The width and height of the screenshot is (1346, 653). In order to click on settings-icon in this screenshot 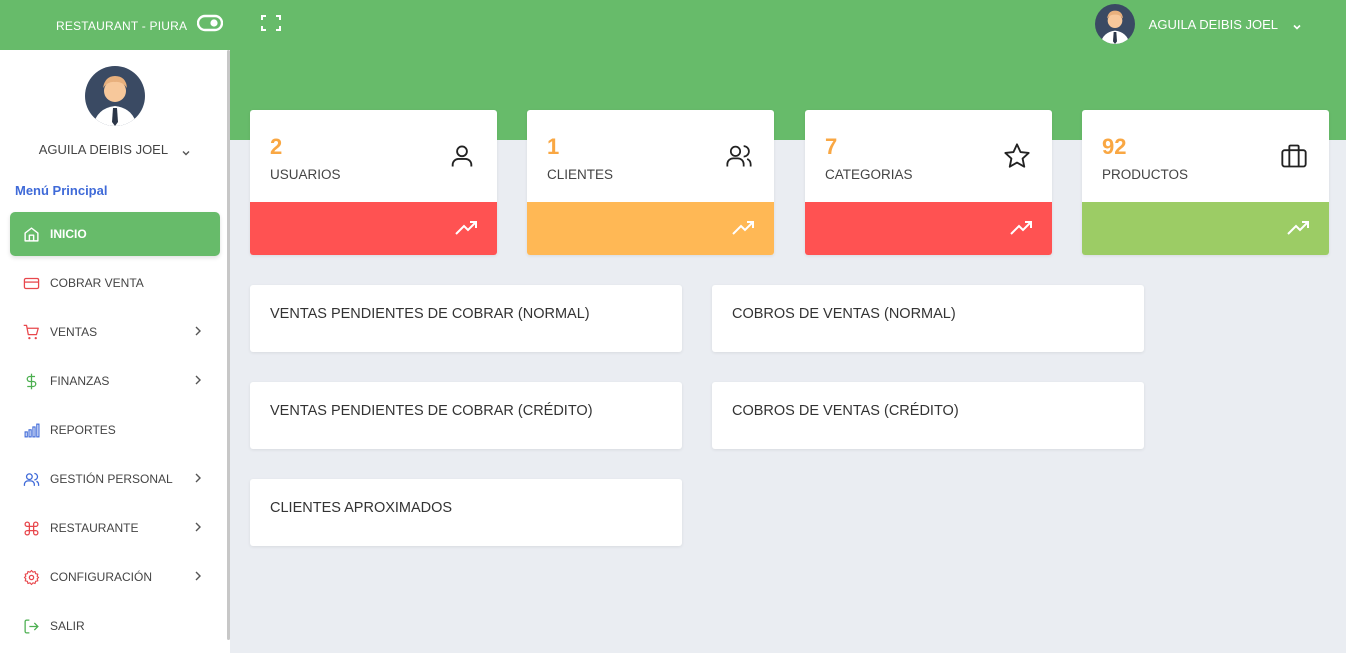, I will do `click(31, 577)`.